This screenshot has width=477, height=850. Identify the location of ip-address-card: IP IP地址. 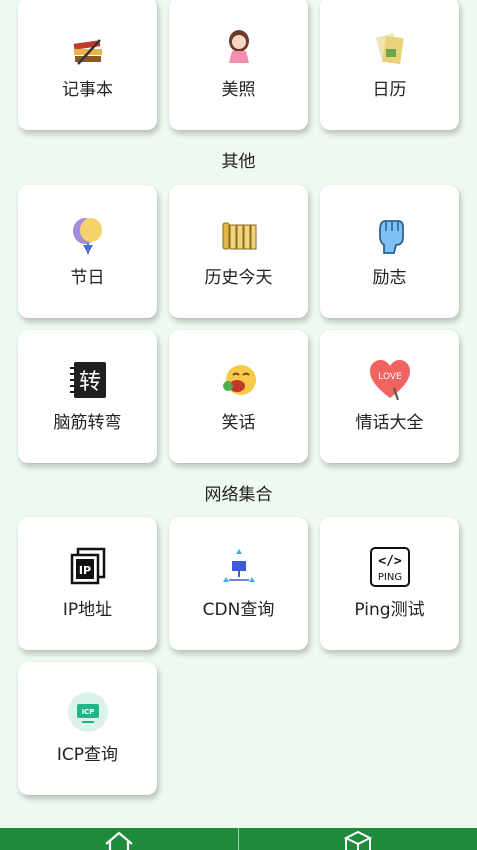
(87, 583).